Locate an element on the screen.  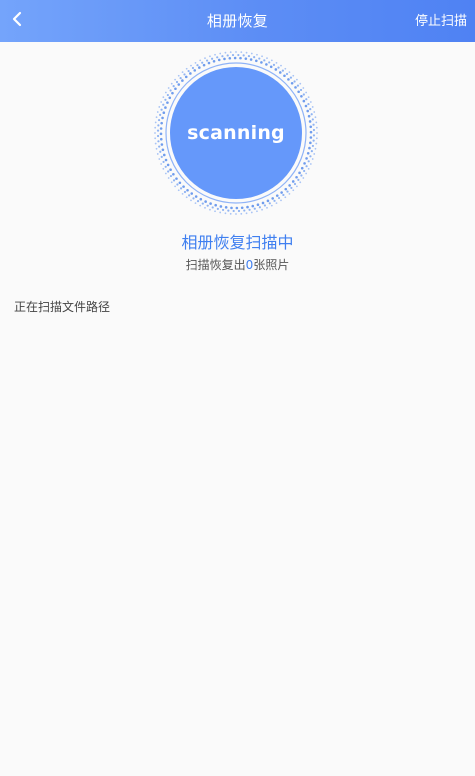
recovered-count-text: 扫描恢复出0张照片 is located at coordinates (237, 264).